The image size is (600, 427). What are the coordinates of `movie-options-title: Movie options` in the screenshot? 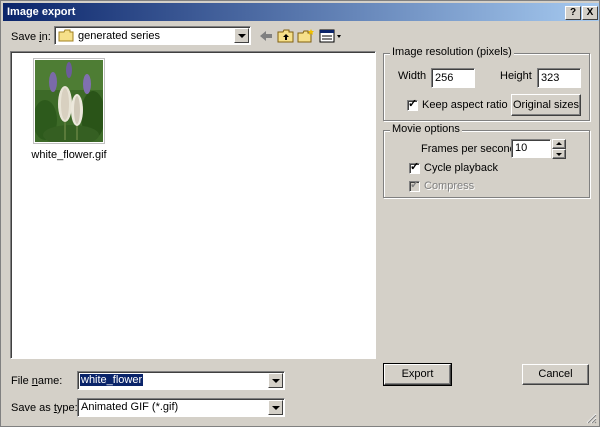 It's located at (426, 129).